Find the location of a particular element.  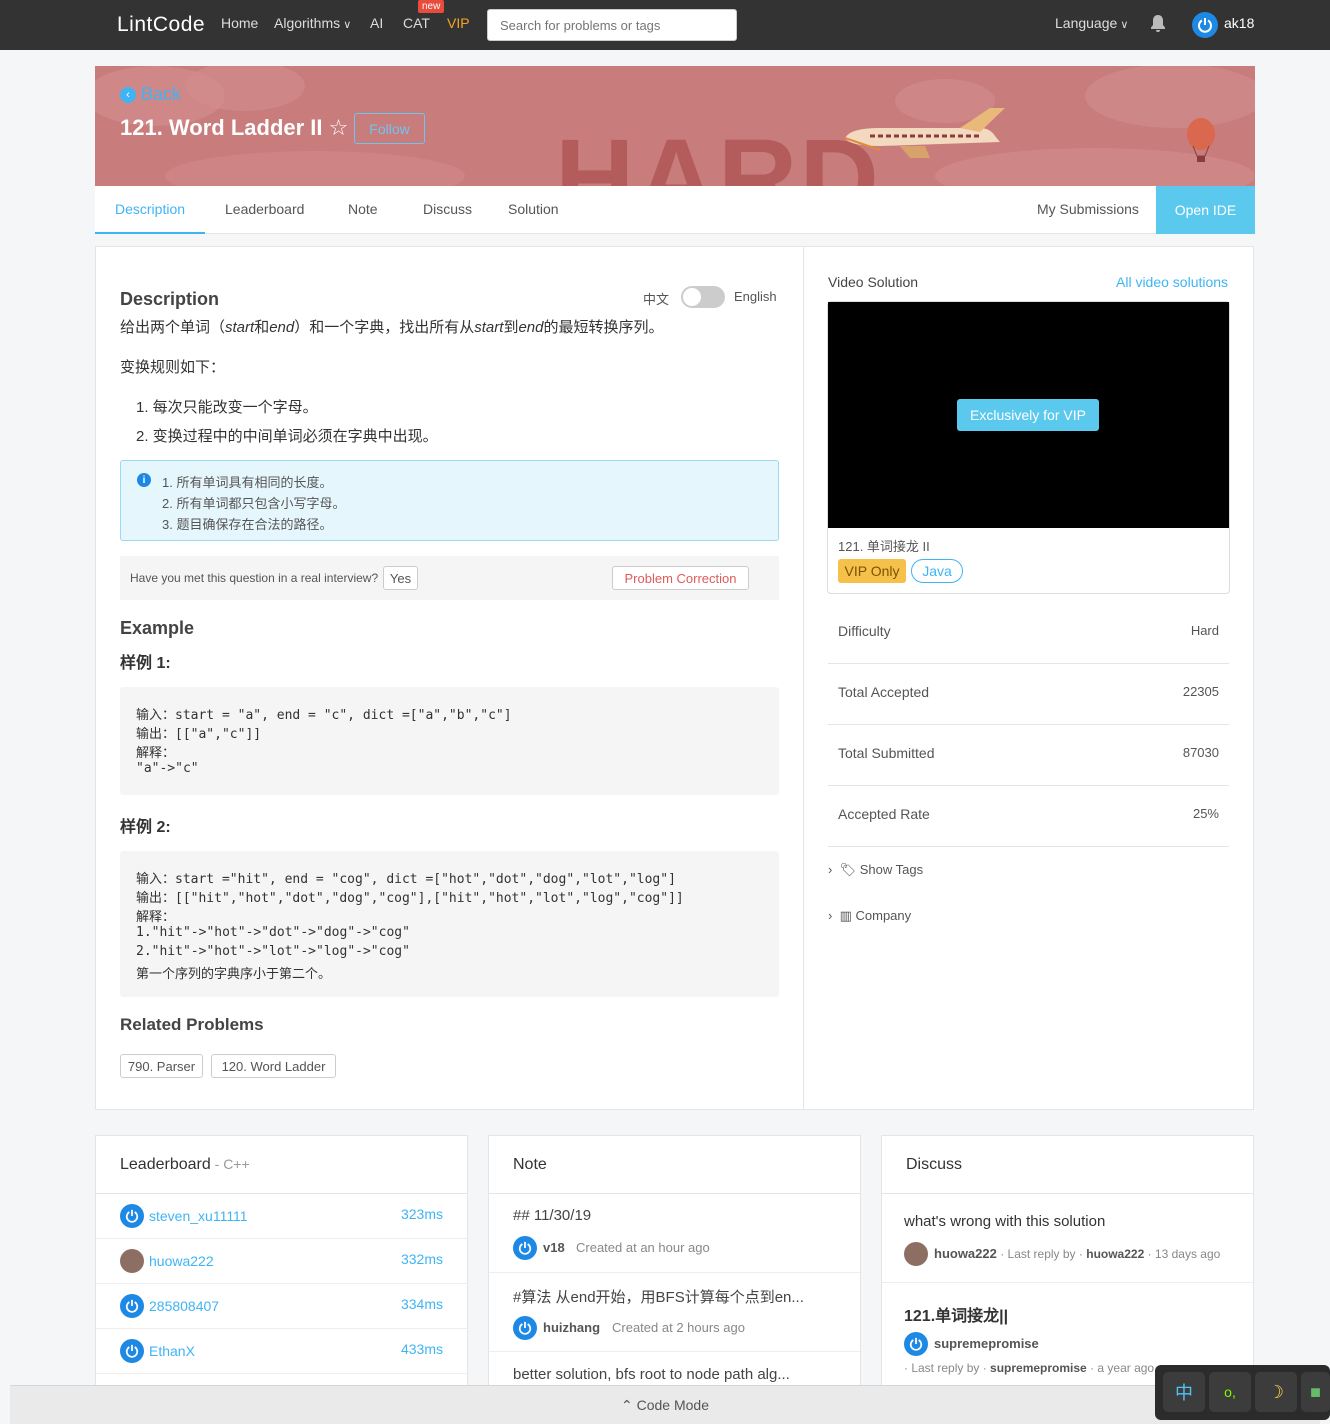

related-problem-chip: 120. Word Ladder is located at coordinates (273, 1066).